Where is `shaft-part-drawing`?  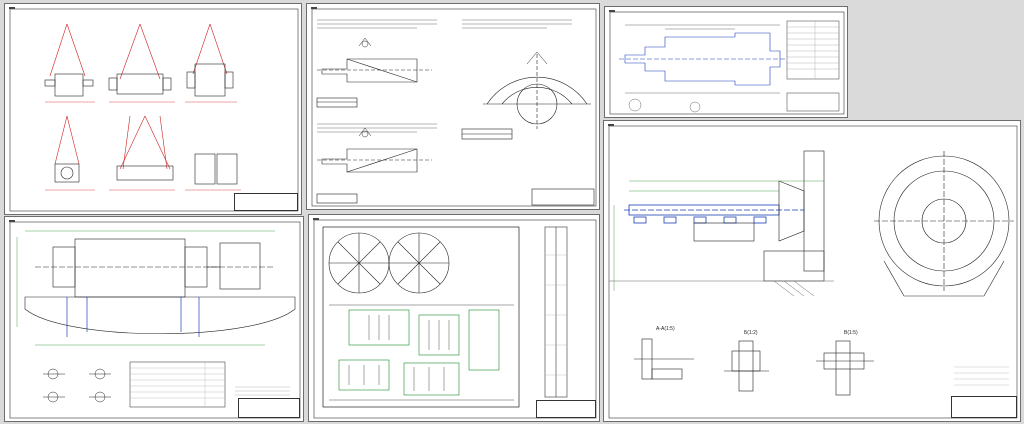
shaft-part-drawing is located at coordinates (727, 63).